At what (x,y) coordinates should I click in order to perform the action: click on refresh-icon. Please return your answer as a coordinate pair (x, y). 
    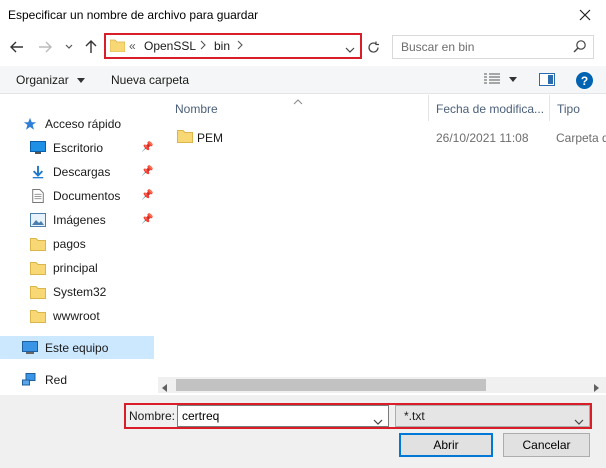
    Looking at the image, I should click on (373, 47).